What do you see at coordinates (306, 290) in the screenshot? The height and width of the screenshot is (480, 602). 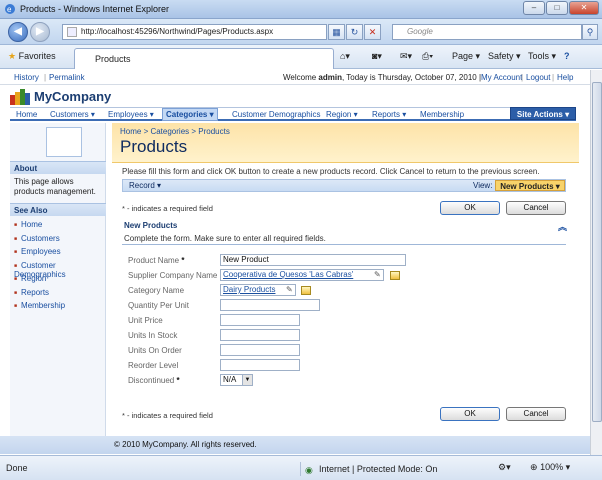 I see `category-new-icon` at bounding box center [306, 290].